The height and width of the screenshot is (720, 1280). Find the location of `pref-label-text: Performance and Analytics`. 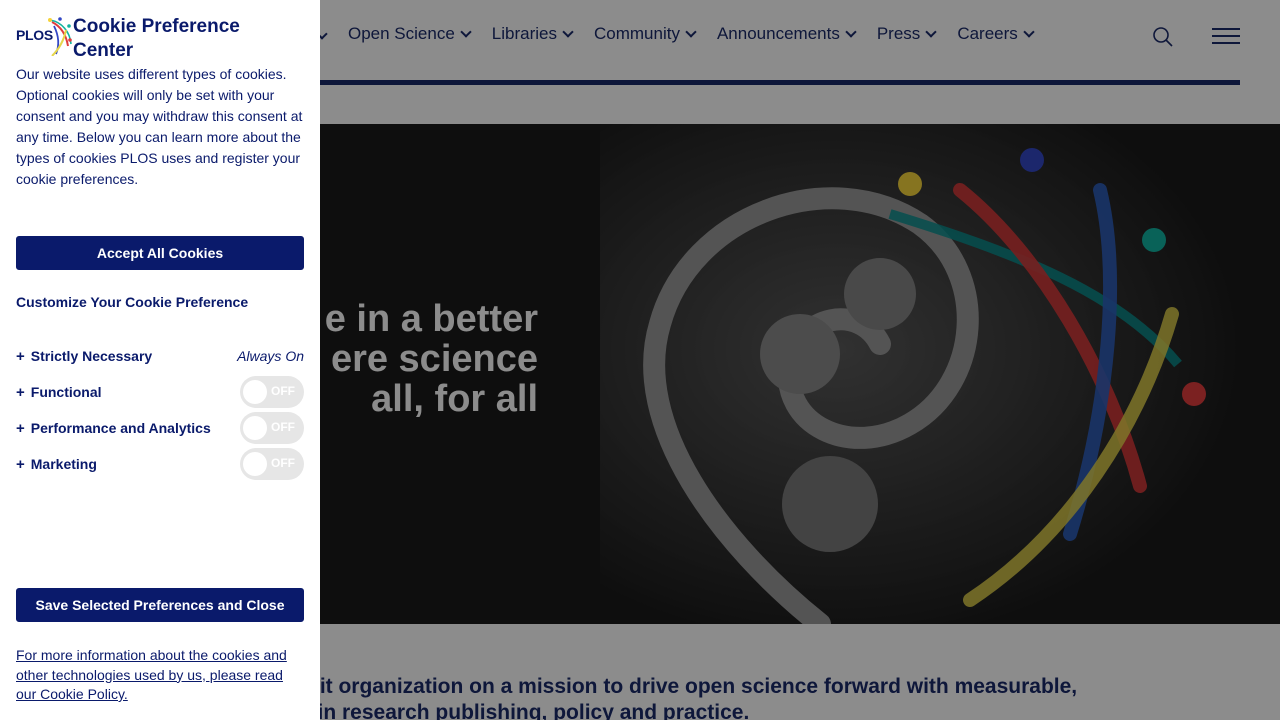

pref-label-text: Performance and Analytics is located at coordinates (120, 428).